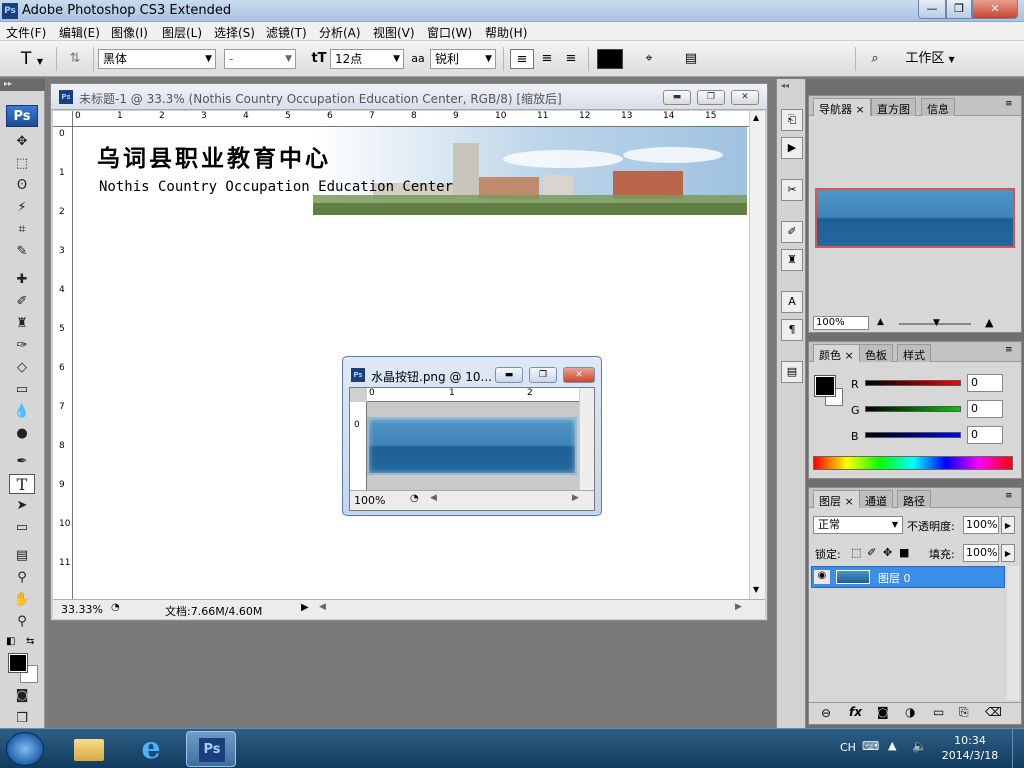 The image size is (1024, 768). I want to click on layer-name: 图层 0, so click(894, 578).